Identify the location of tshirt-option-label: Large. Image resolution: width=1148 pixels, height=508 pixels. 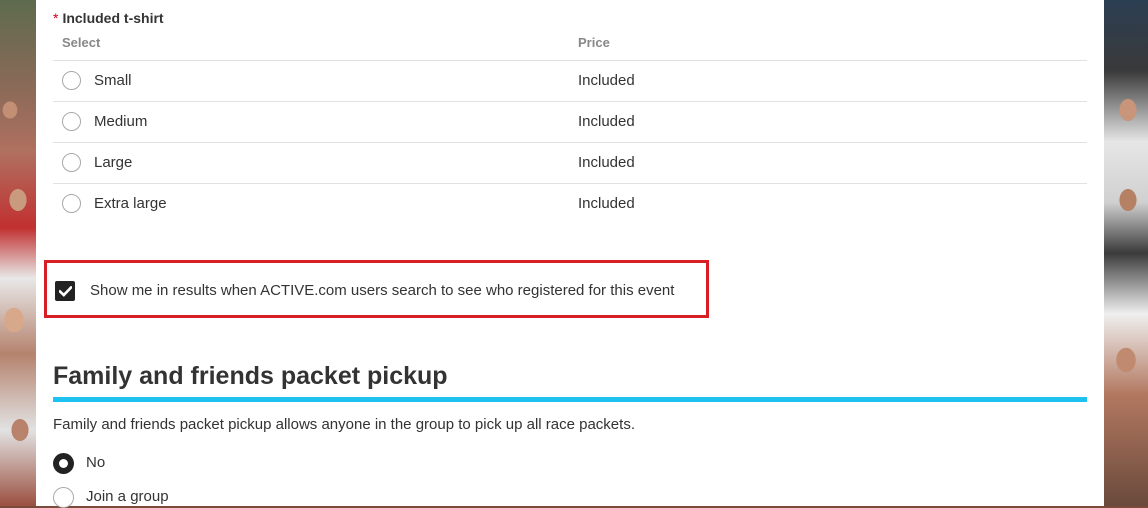
(113, 162).